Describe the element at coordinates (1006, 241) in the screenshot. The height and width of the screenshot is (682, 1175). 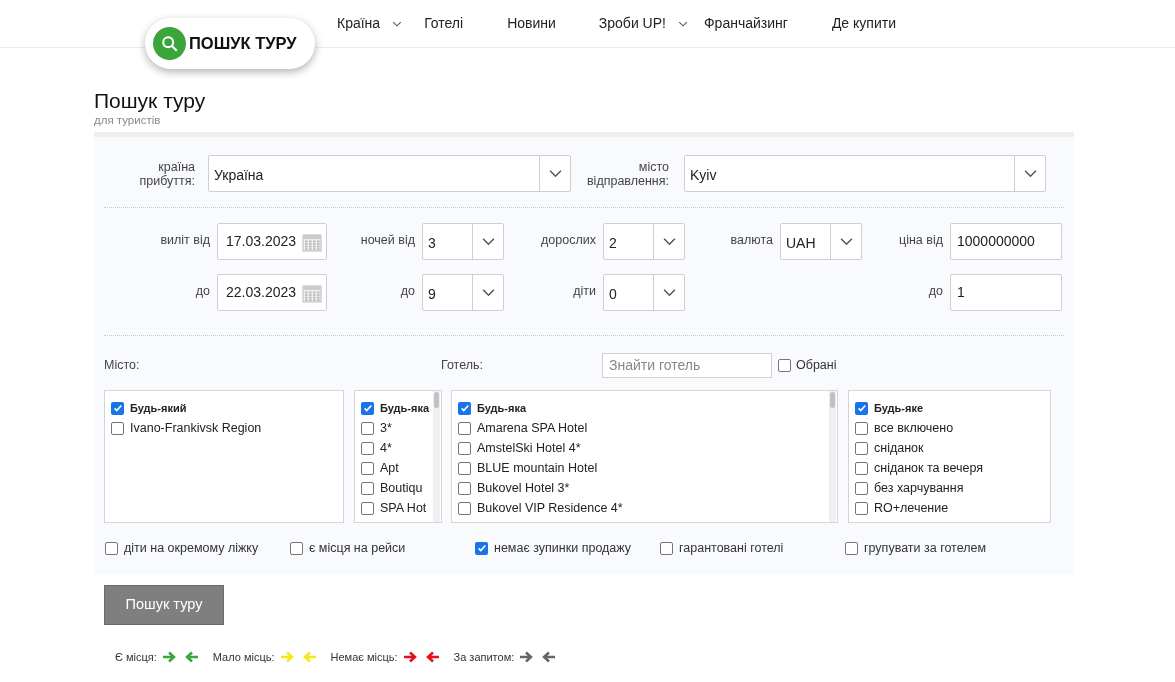
I see `input-field: 1000000000` at that location.